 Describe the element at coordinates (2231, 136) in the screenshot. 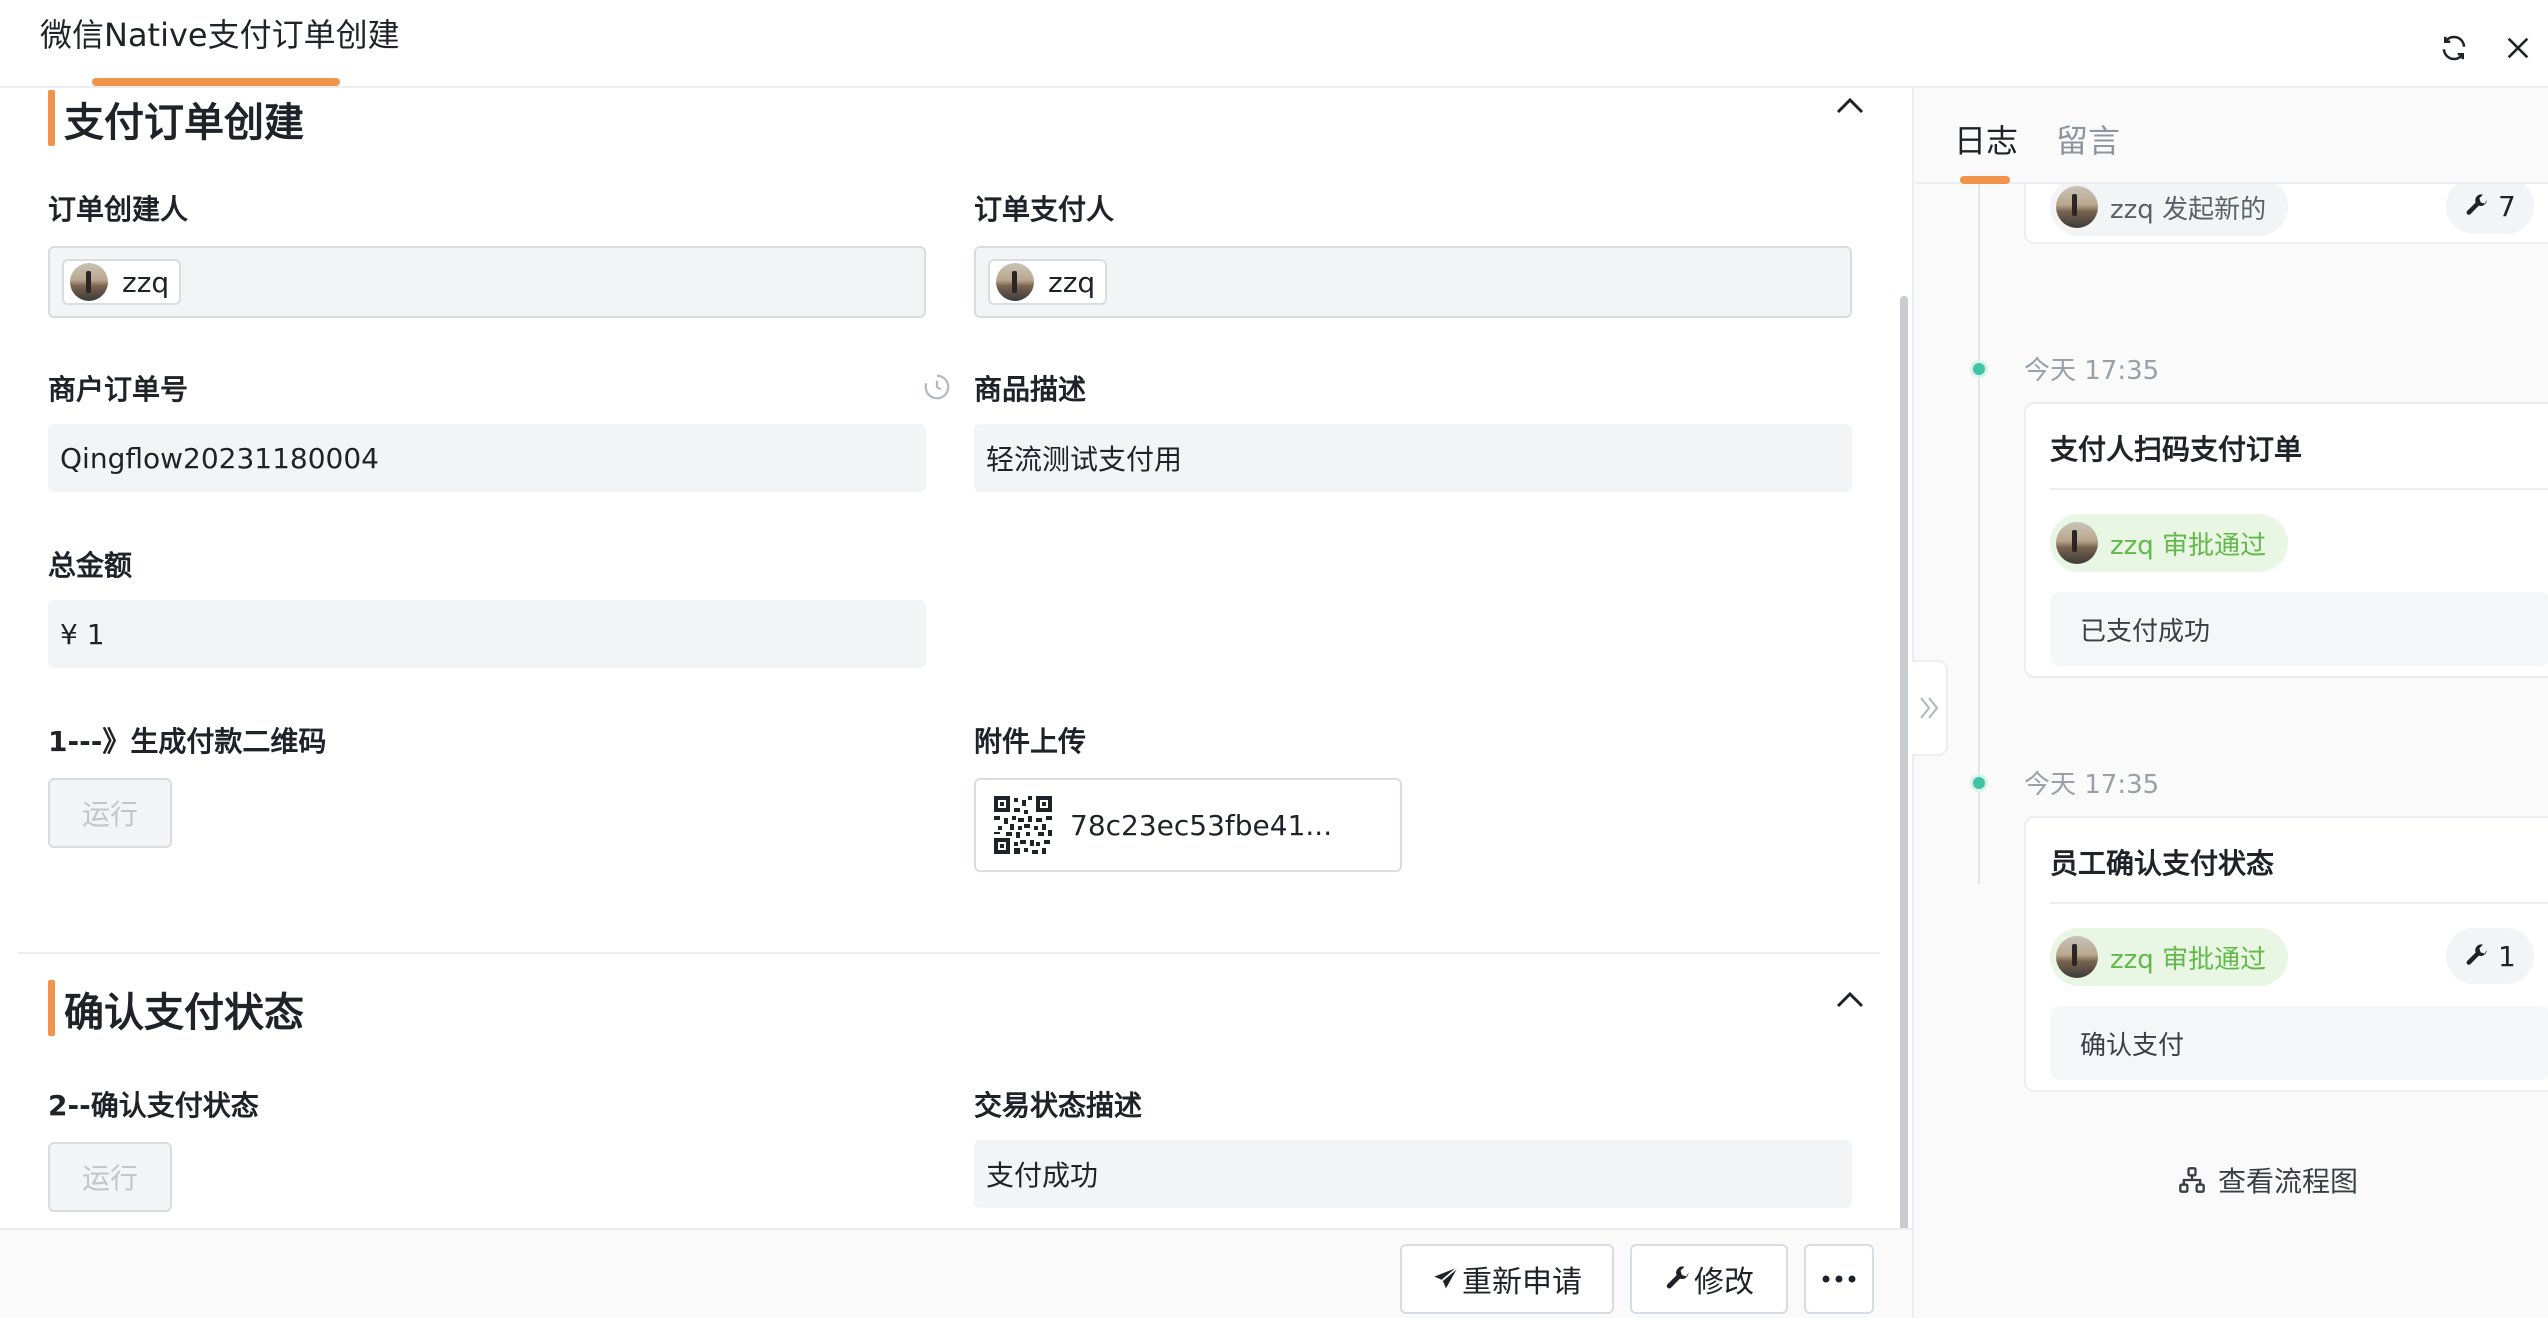

I see `panel-tabs: 日志 留言` at that location.